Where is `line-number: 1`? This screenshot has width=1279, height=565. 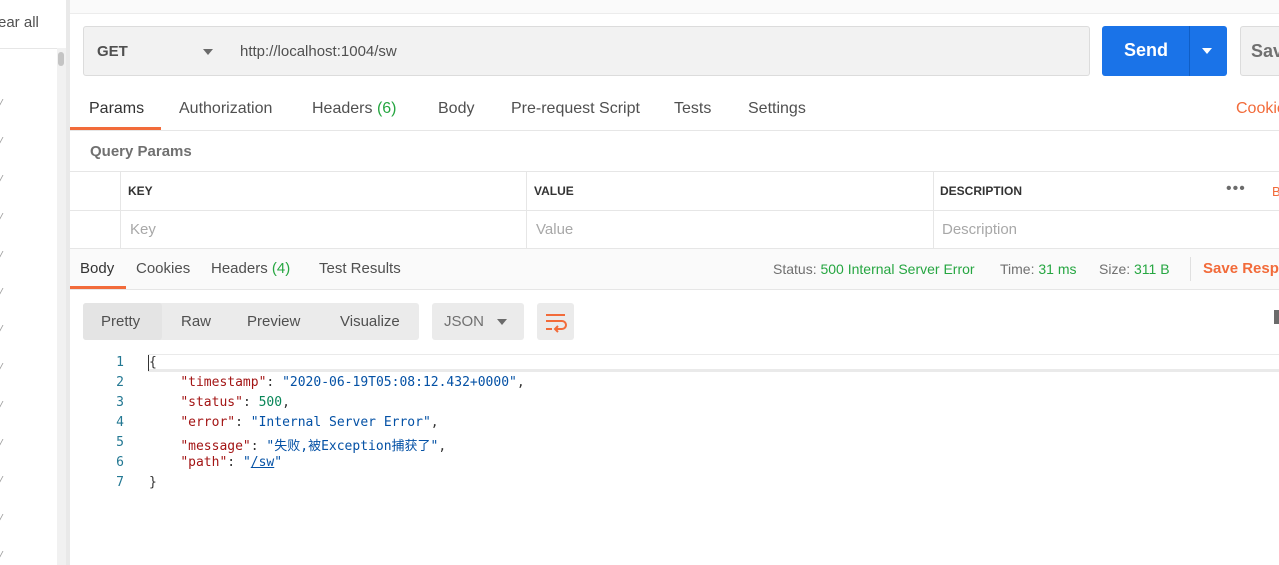
line-number: 1 is located at coordinates (120, 362).